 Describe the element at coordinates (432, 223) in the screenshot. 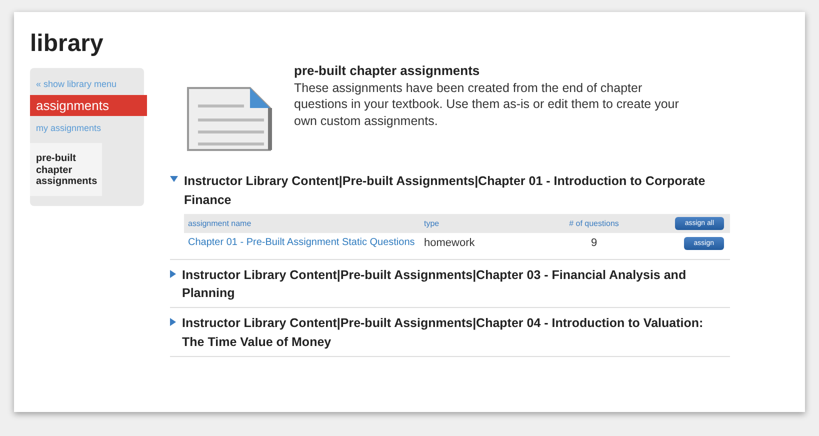

I see `column-header: type` at that location.